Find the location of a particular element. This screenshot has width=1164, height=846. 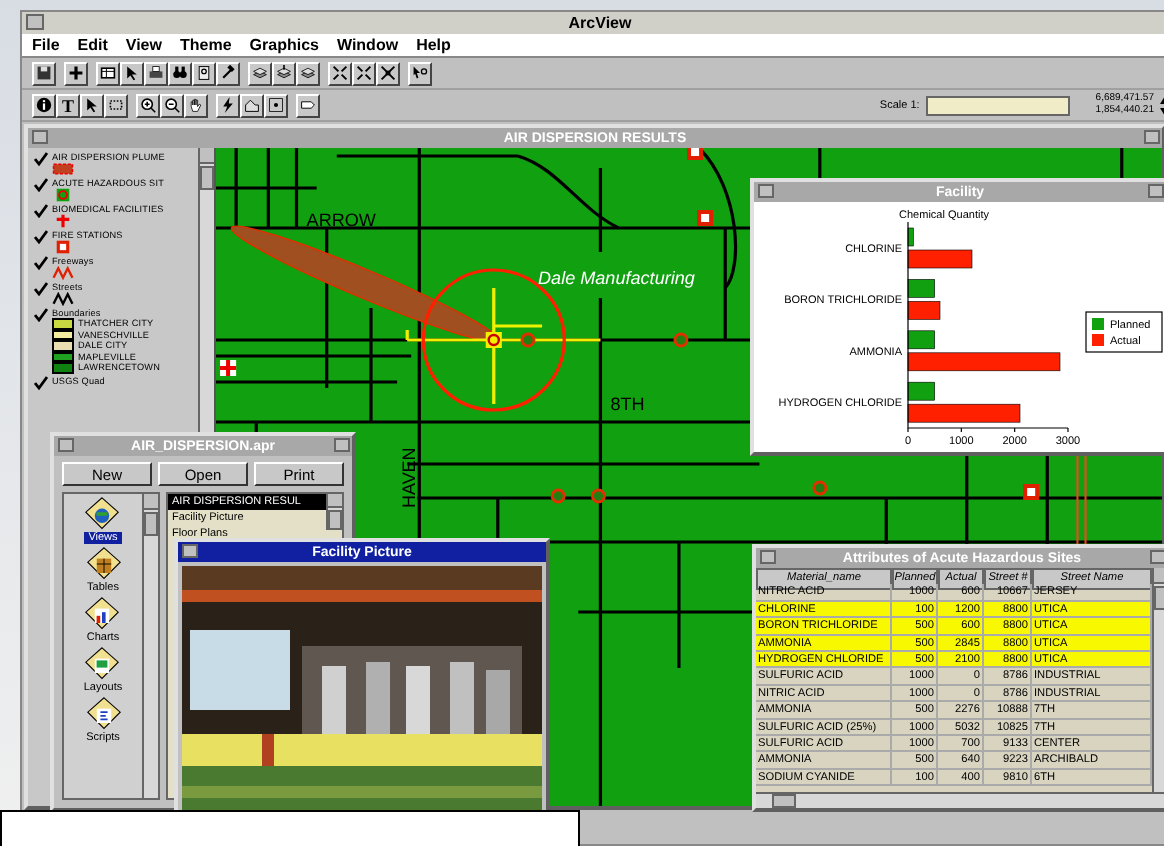

street-label: ARROW is located at coordinates (341, 220).